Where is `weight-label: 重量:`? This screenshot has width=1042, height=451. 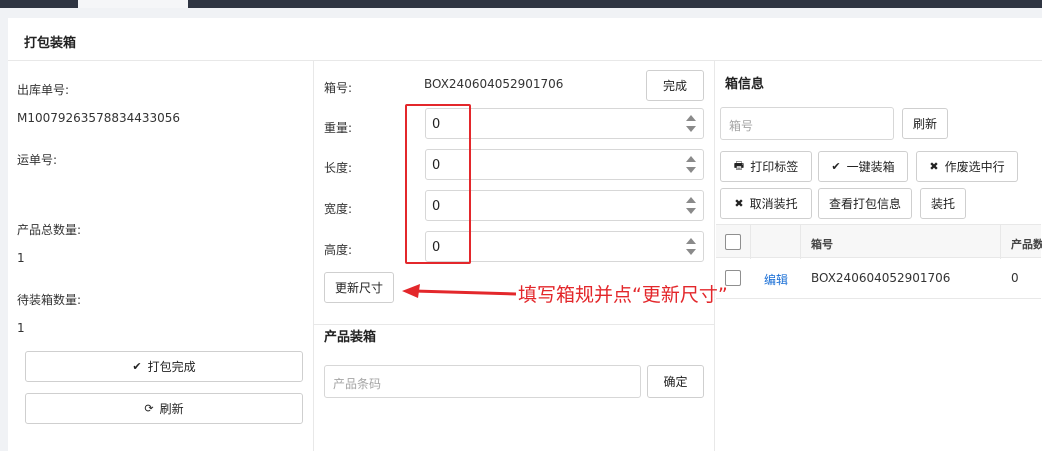
weight-label: 重量: is located at coordinates (338, 128).